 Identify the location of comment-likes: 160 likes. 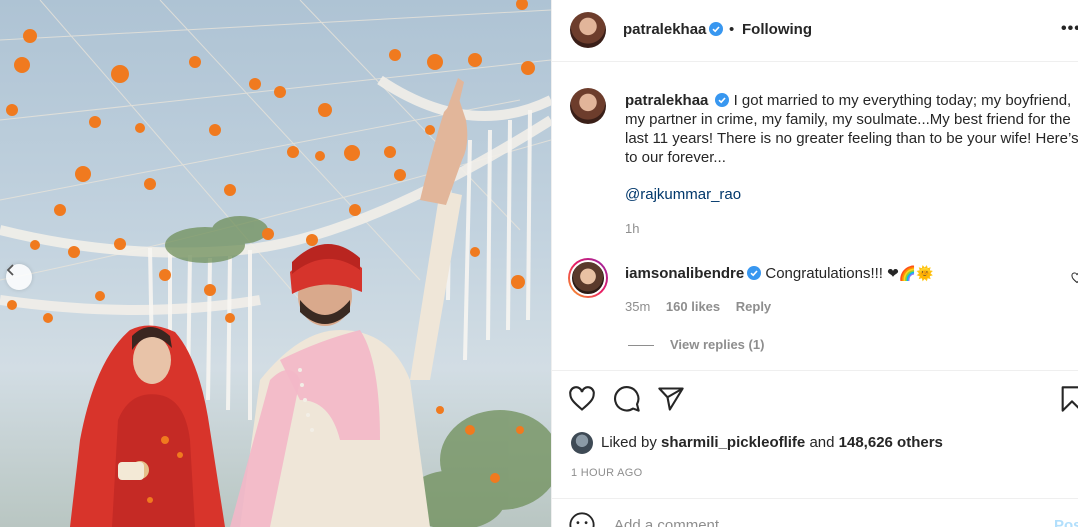
(693, 306).